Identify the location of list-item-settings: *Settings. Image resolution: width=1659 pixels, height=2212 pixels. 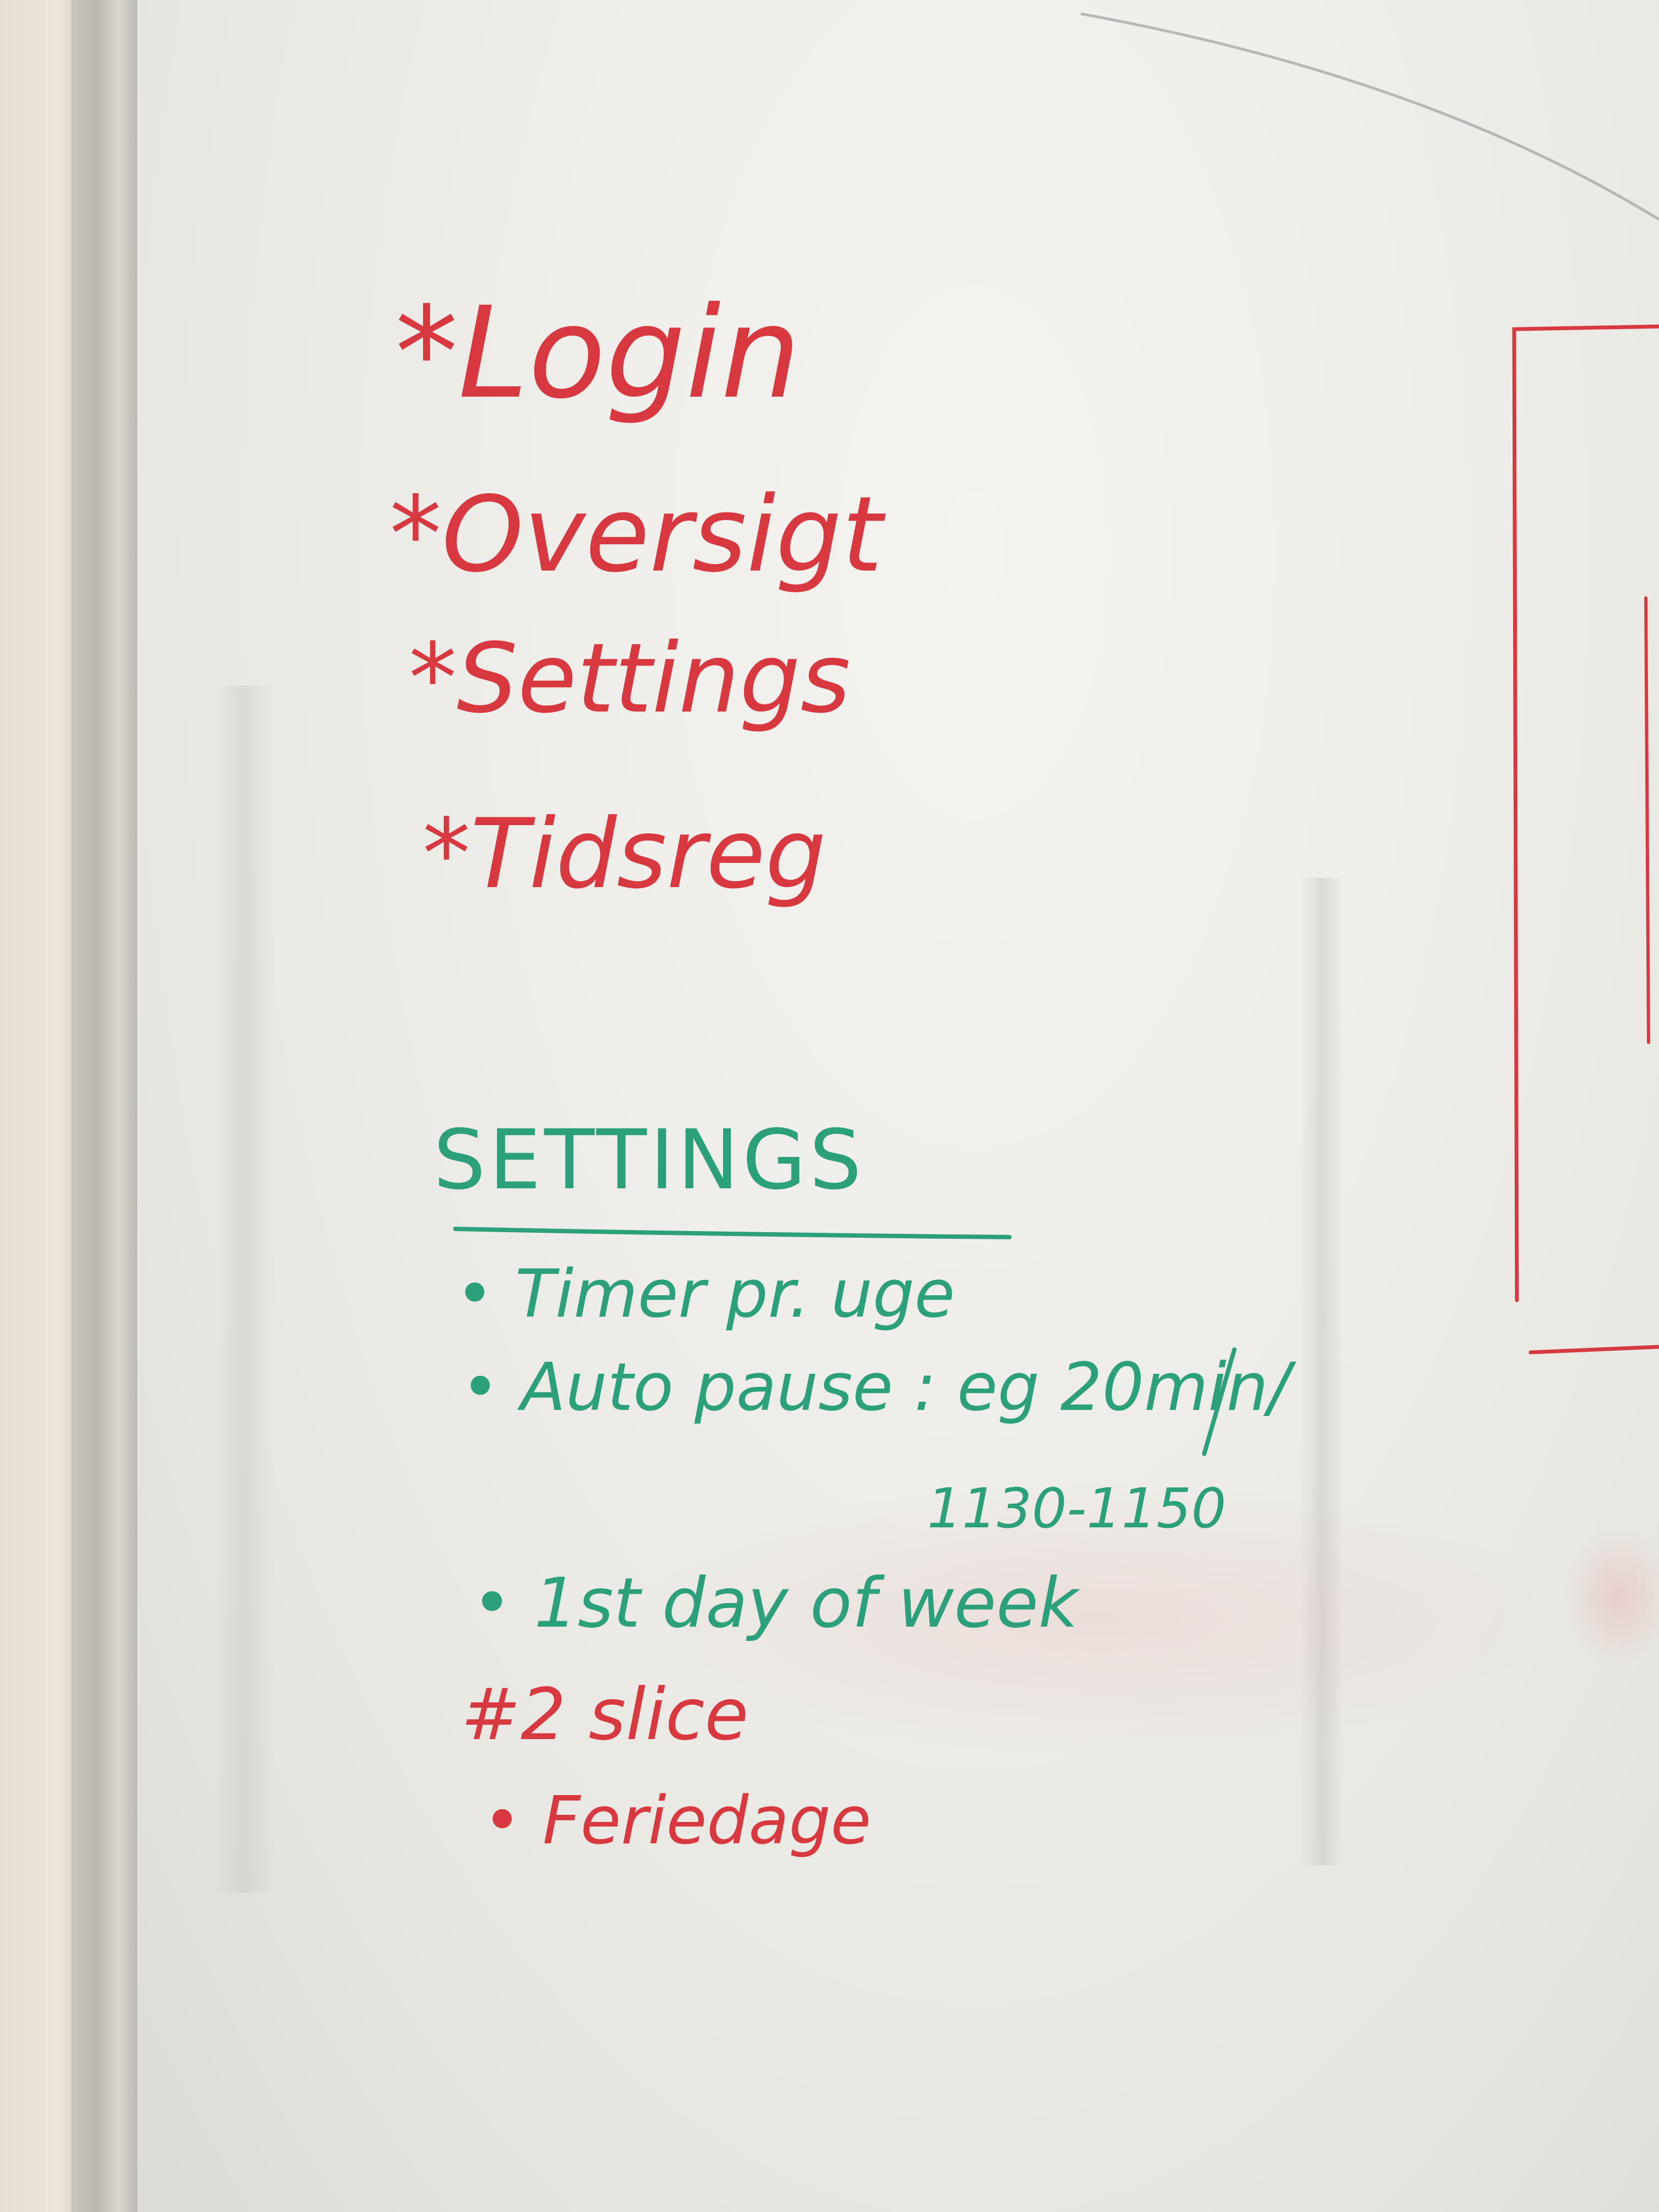
(629, 679).